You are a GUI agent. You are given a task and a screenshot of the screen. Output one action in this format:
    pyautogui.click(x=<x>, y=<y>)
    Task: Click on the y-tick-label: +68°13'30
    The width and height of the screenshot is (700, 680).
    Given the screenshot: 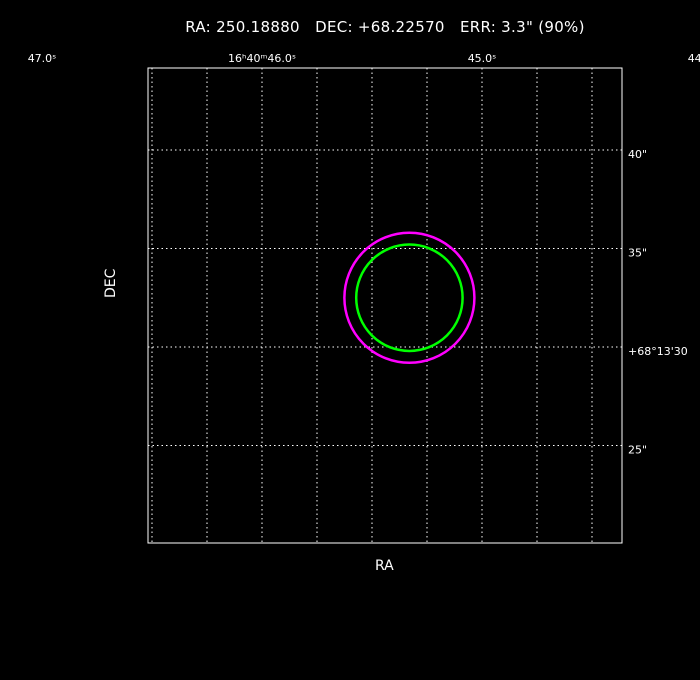 What is the action you would take?
    pyautogui.click(x=658, y=351)
    